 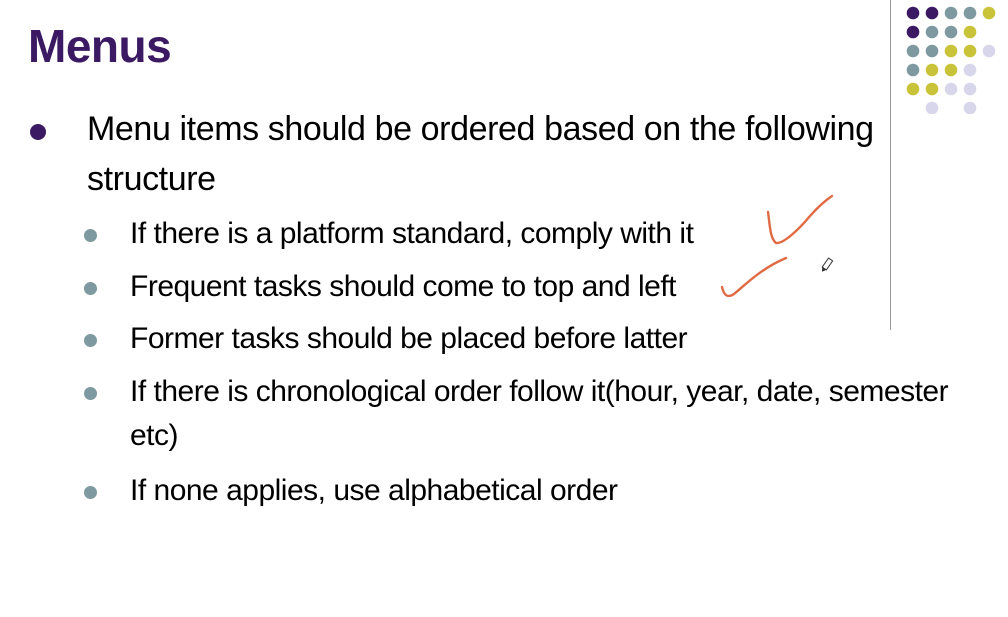 I want to click on decorative-dot-grid, so click(x=951, y=60).